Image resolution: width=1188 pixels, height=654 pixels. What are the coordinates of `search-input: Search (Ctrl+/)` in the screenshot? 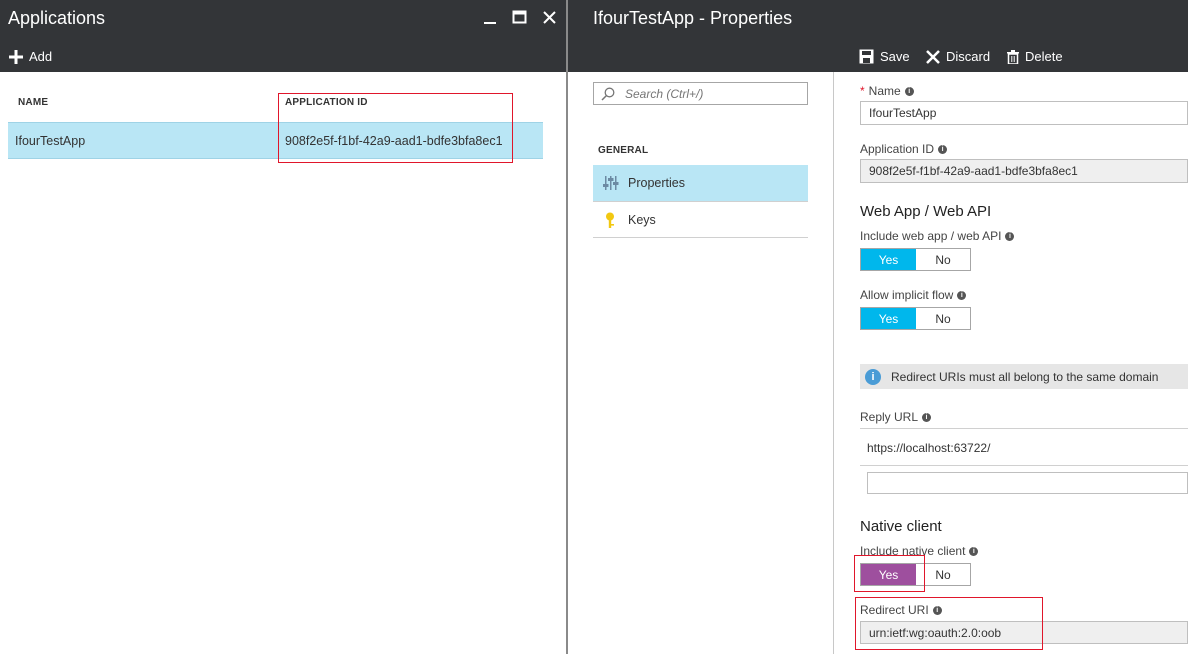 It's located at (700, 93).